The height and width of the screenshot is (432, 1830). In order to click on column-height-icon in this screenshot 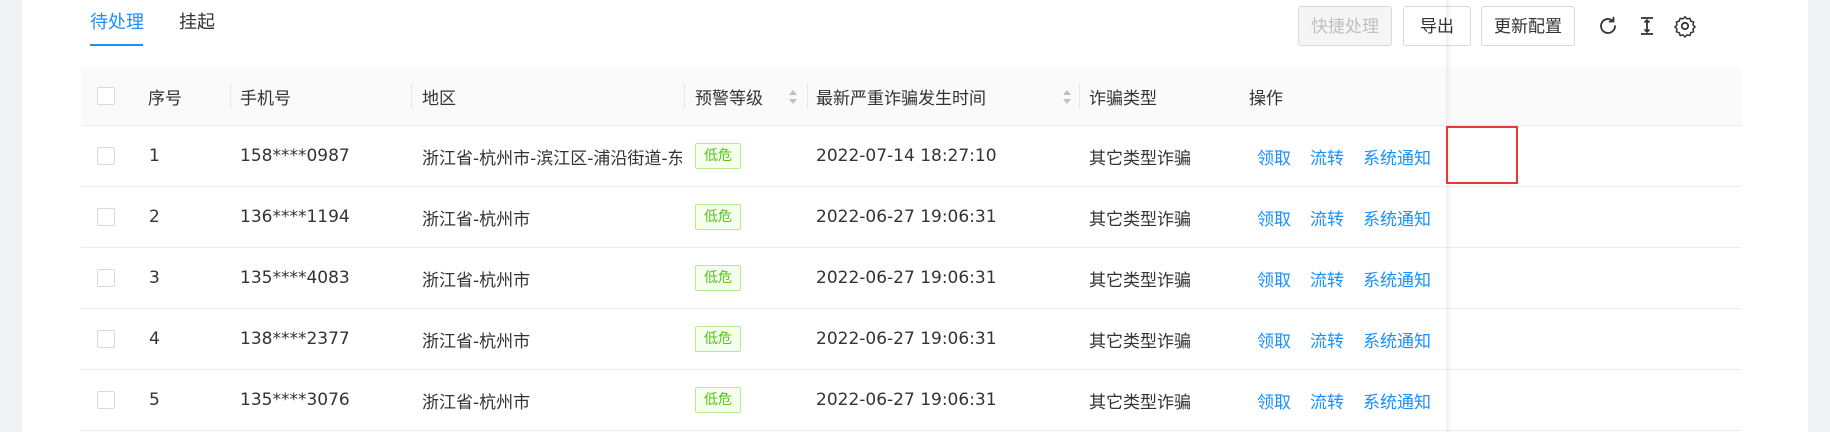, I will do `click(1647, 26)`.